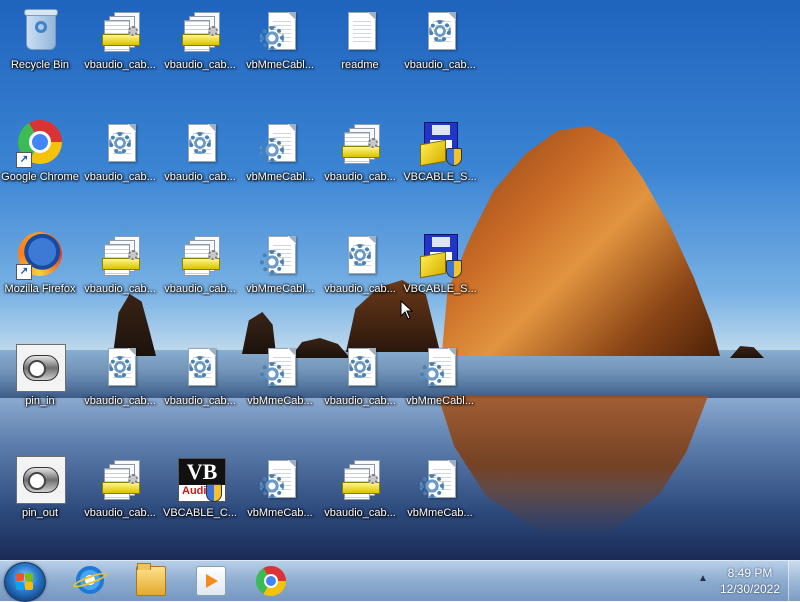  I want to click on chevron-up-icon: ▲, so click(703, 578).